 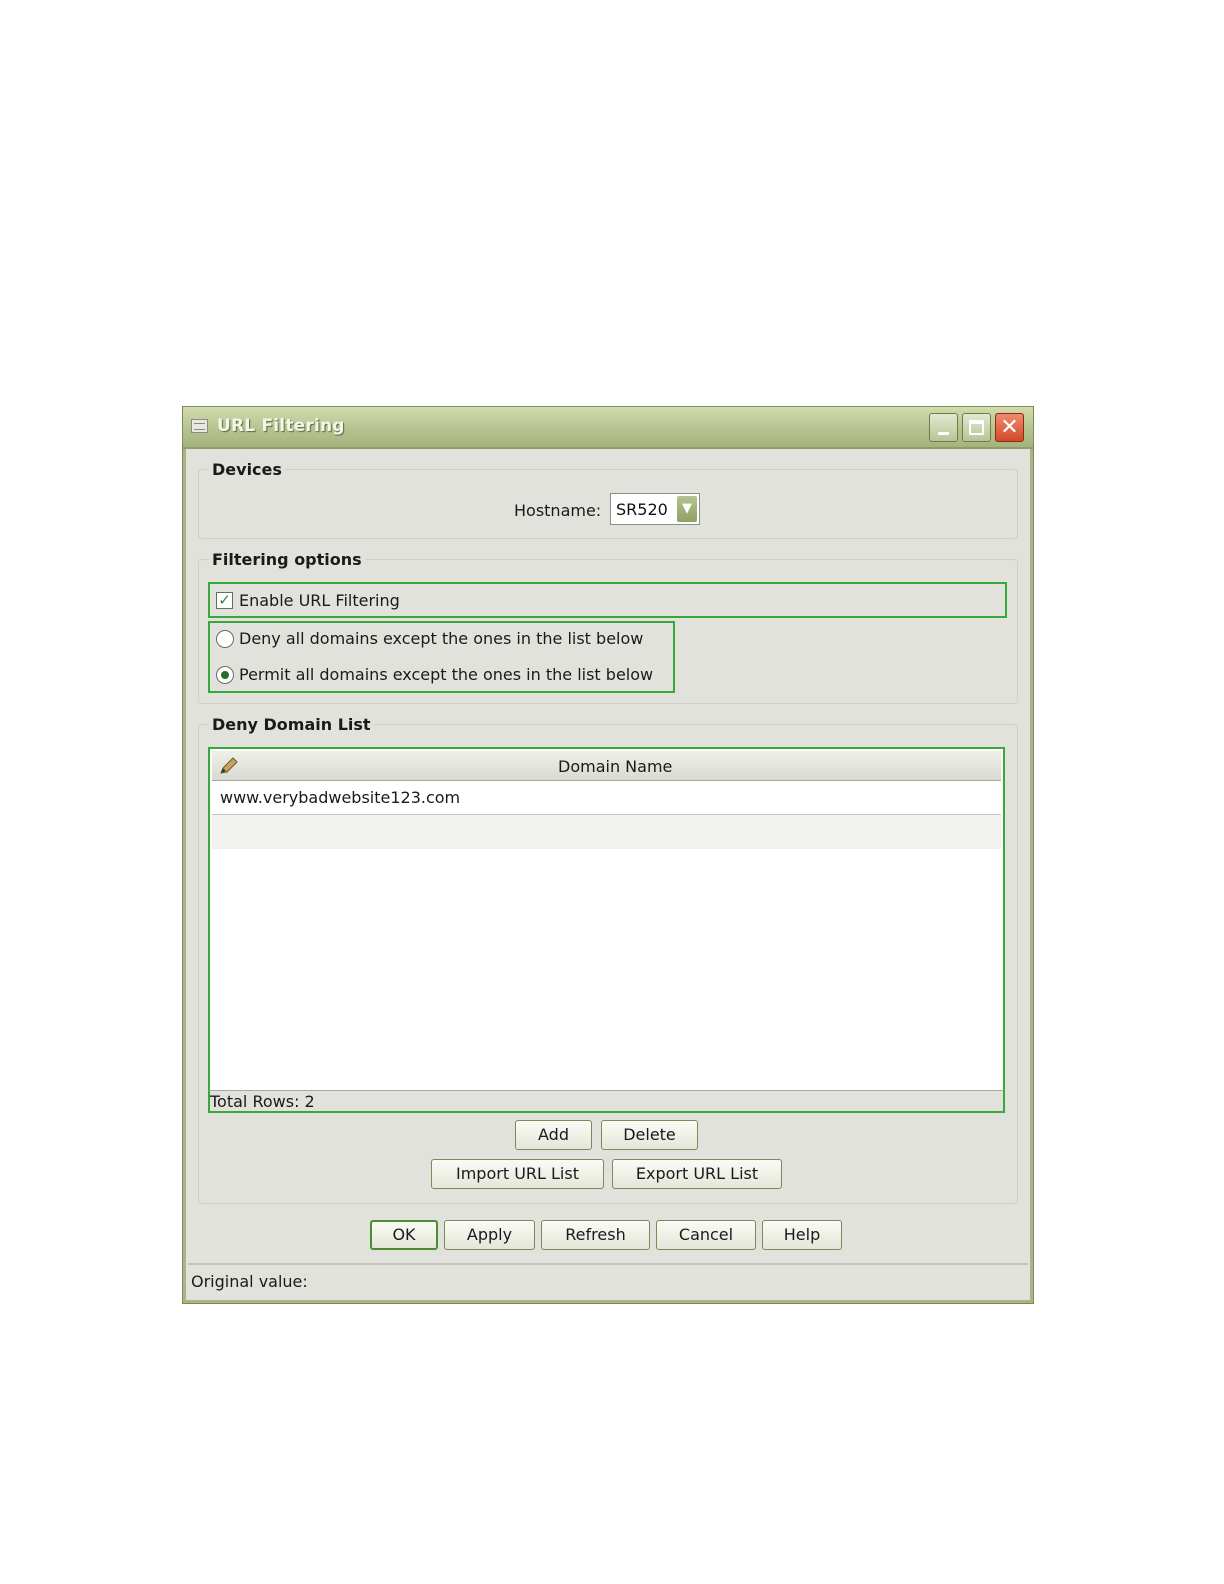 I want to click on domain-table-header: Domain Name, so click(x=606, y=766).